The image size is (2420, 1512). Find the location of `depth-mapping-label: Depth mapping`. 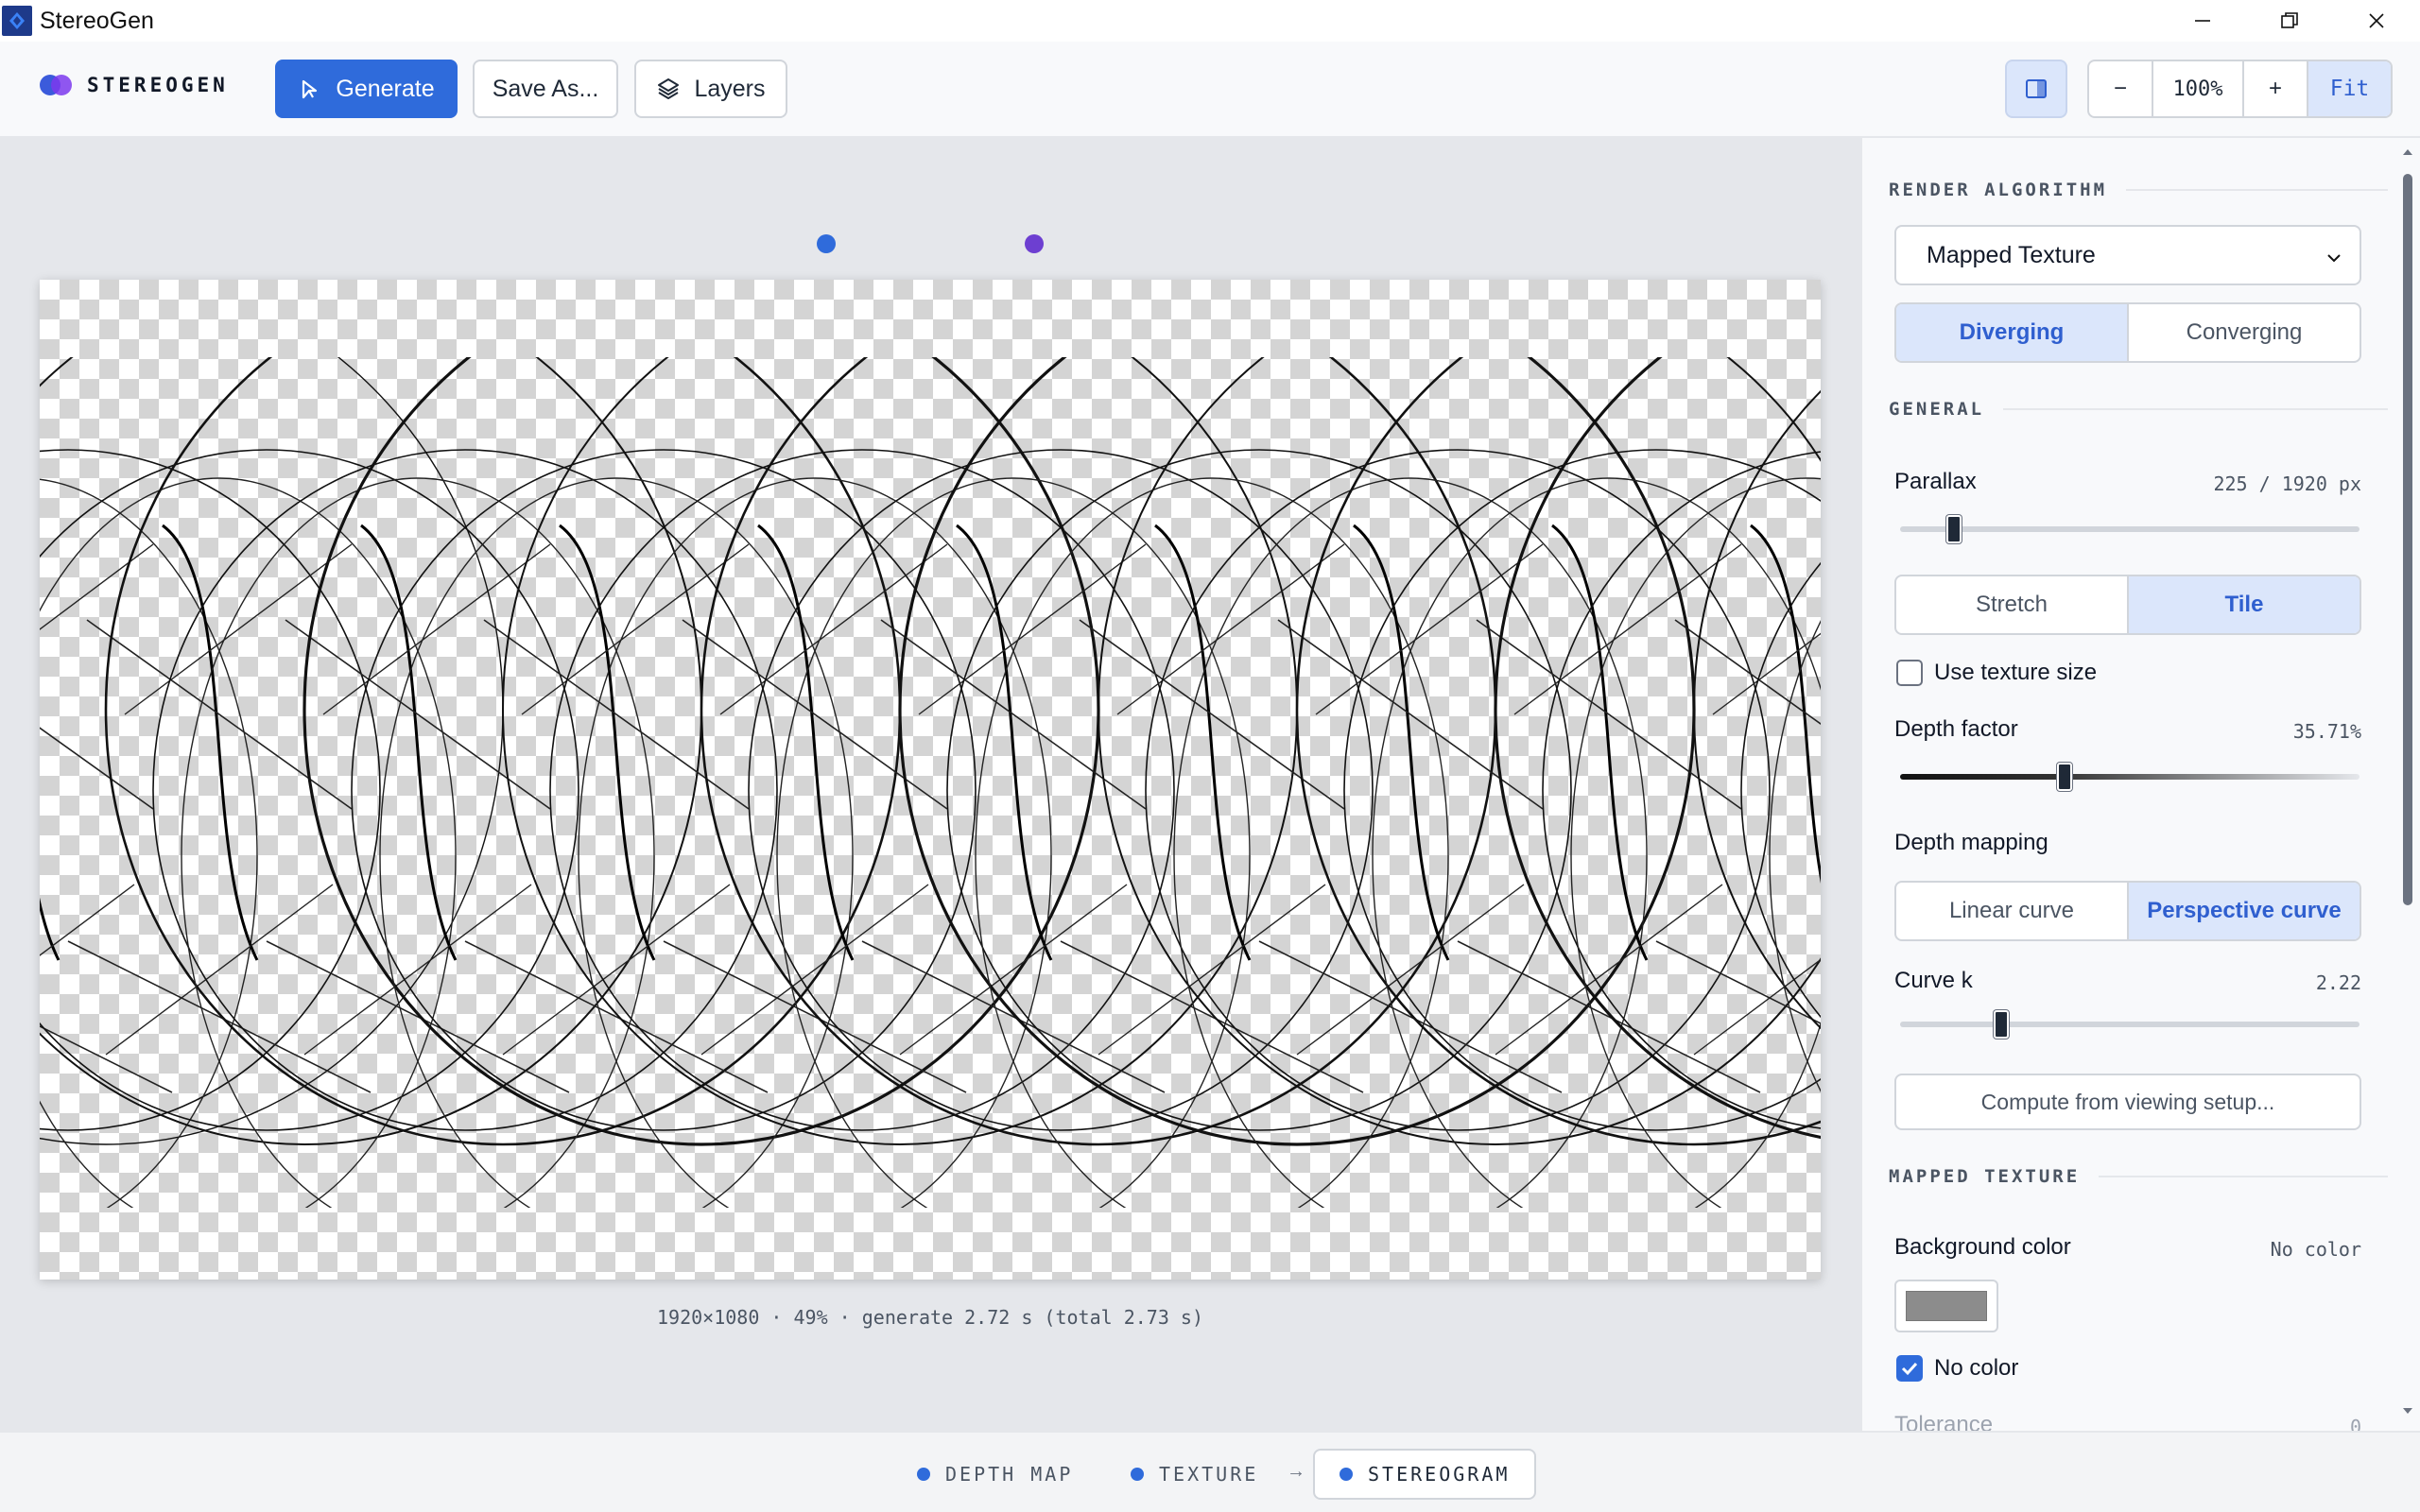

depth-mapping-label: Depth mapping is located at coordinates (1971, 842).